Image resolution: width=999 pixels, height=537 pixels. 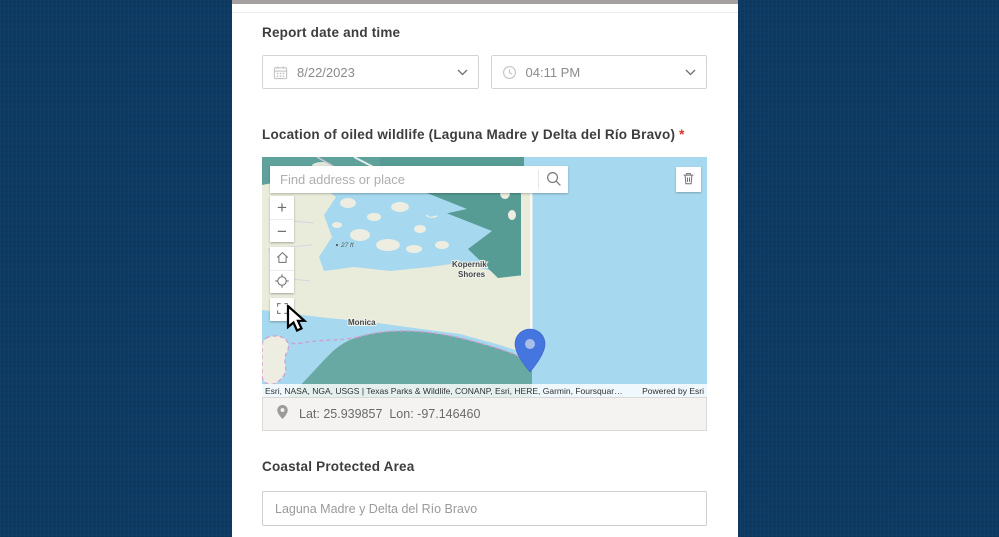 I want to click on coordinates-text: Lat: 25.939857 Lon: -97.146460, so click(x=390, y=414).